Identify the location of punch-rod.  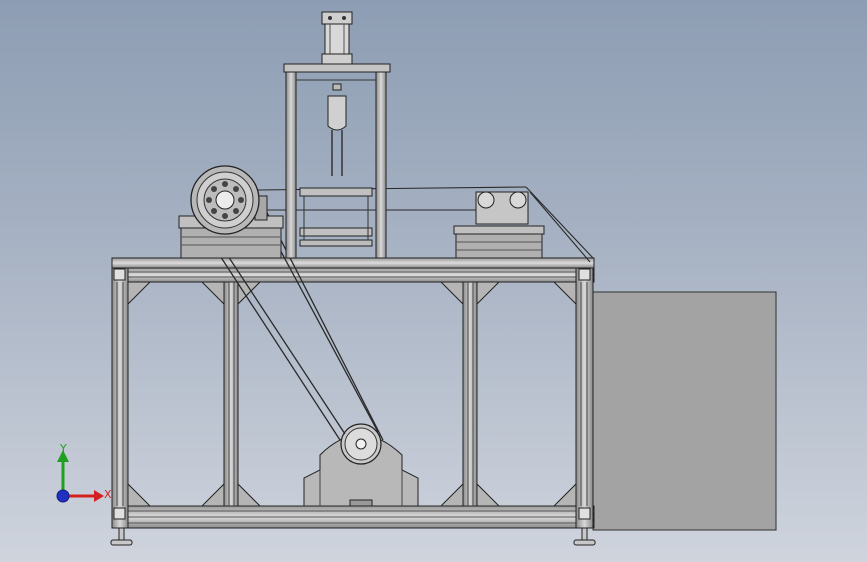
(337, 129).